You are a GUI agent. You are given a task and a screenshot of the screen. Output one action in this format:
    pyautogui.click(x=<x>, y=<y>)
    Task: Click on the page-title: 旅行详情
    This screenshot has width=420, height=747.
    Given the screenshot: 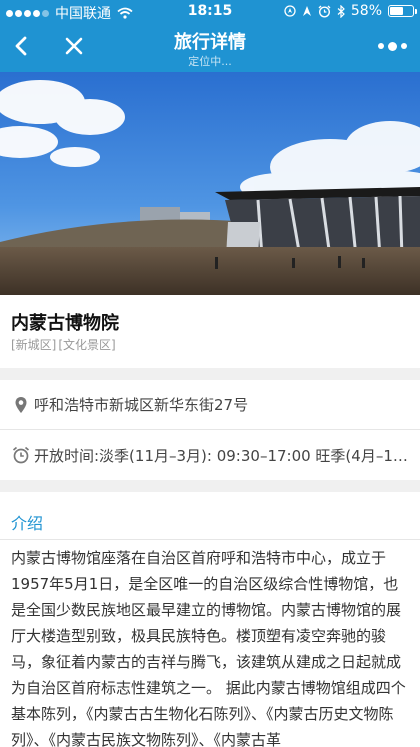 What is the action you would take?
    pyautogui.click(x=210, y=42)
    